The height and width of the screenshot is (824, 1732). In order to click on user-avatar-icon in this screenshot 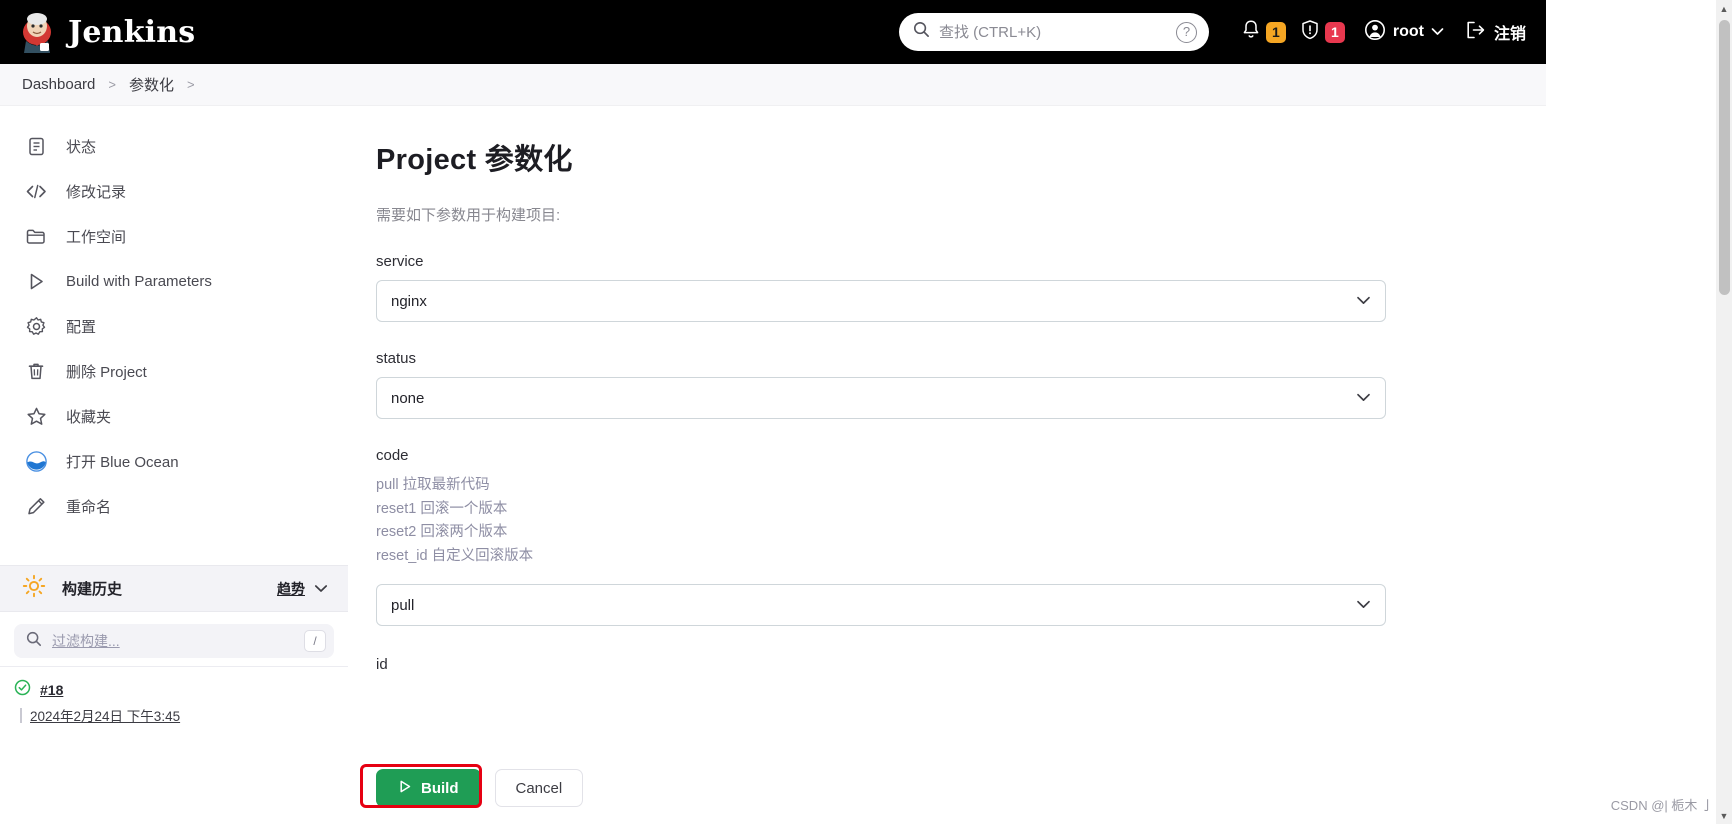, I will do `click(1375, 32)`.